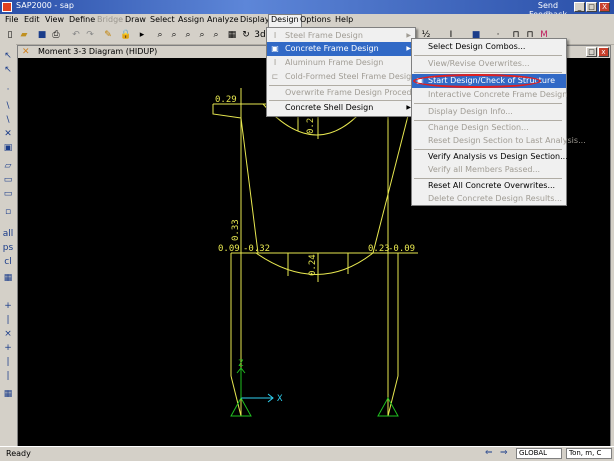 The image size is (614, 461). What do you see at coordinates (11, 19) in the screenshot?
I see `menu-file: File` at bounding box center [11, 19].